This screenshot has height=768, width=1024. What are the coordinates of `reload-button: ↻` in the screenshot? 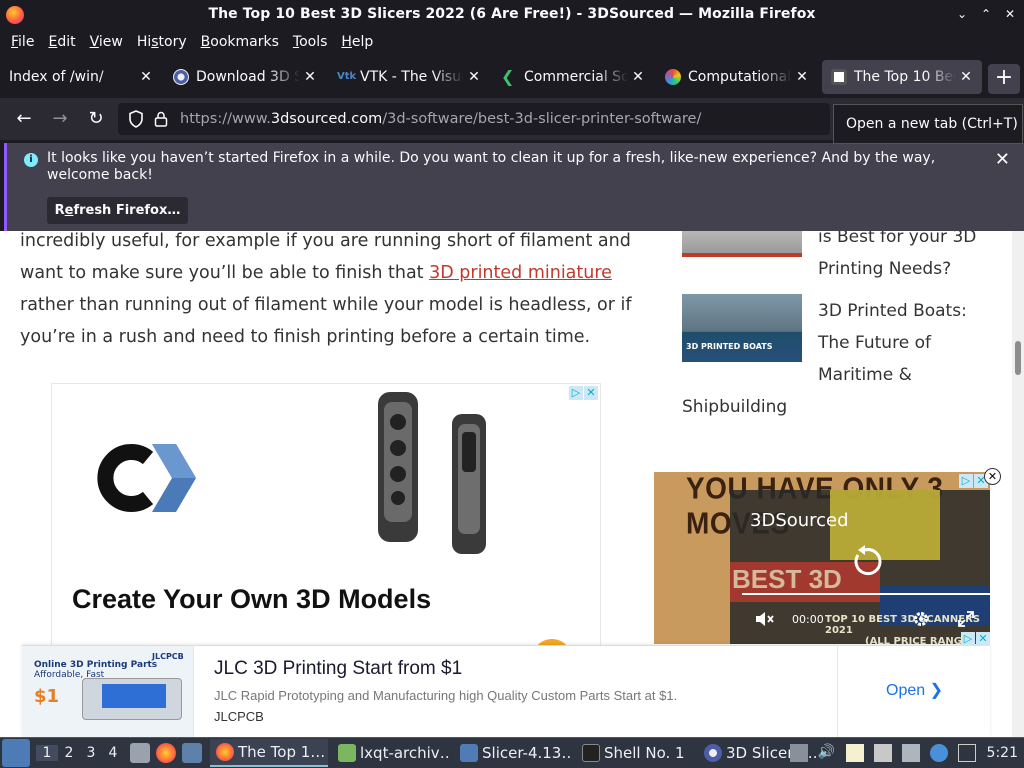 It's located at (96, 119).